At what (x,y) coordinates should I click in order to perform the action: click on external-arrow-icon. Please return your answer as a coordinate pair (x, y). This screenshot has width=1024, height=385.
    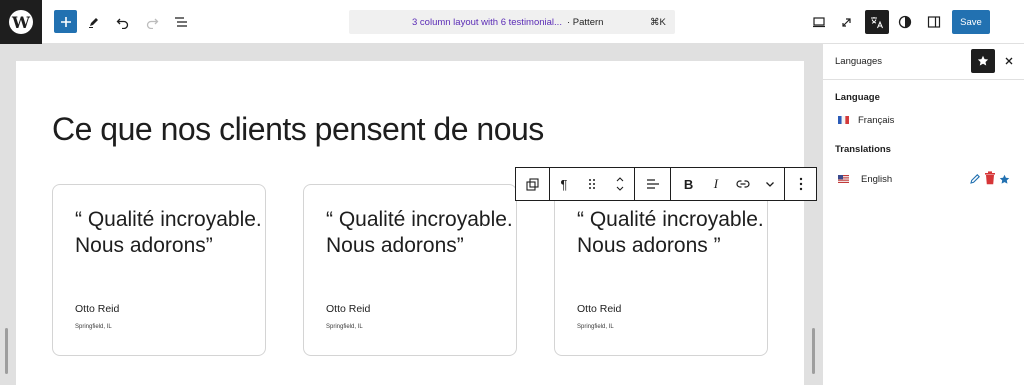
    Looking at the image, I should click on (846, 22).